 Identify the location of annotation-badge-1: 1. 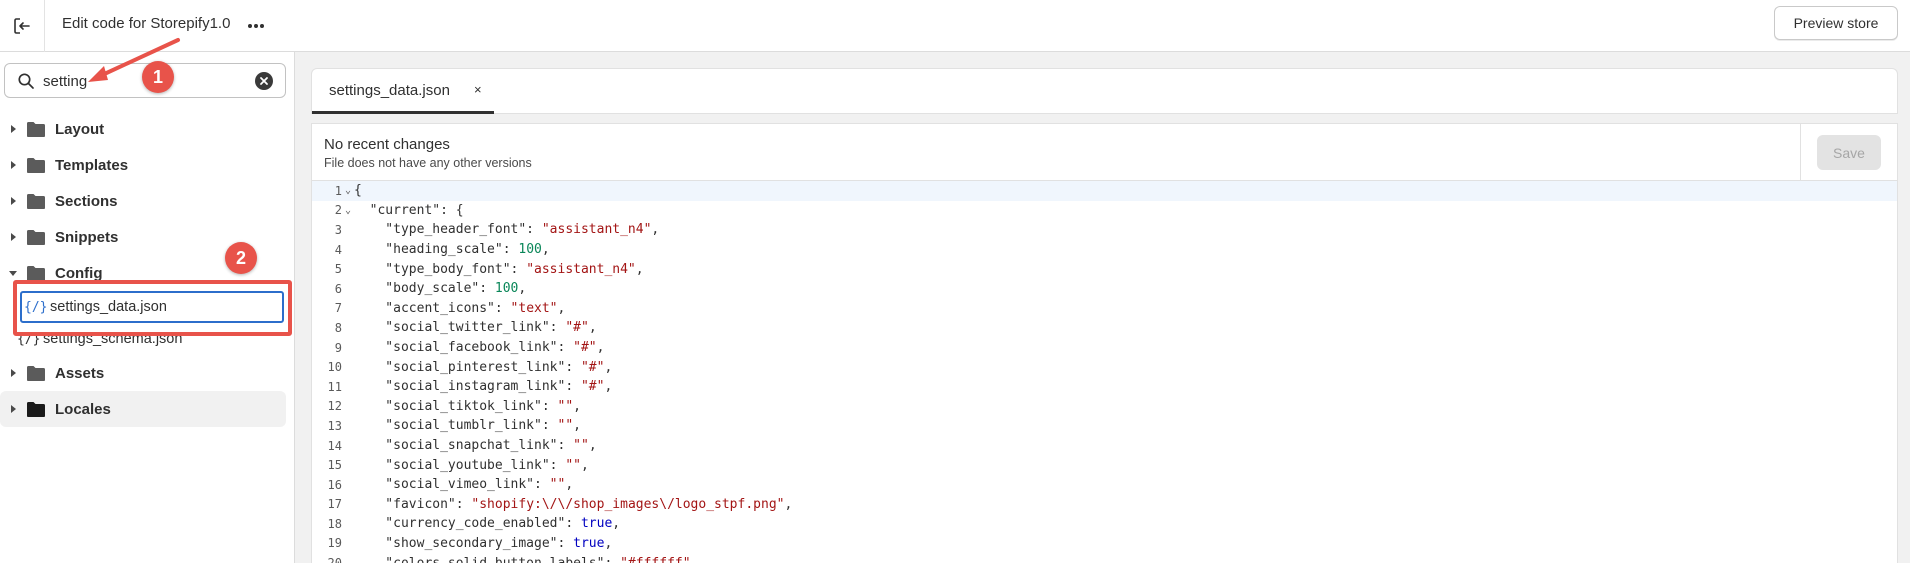
(158, 77).